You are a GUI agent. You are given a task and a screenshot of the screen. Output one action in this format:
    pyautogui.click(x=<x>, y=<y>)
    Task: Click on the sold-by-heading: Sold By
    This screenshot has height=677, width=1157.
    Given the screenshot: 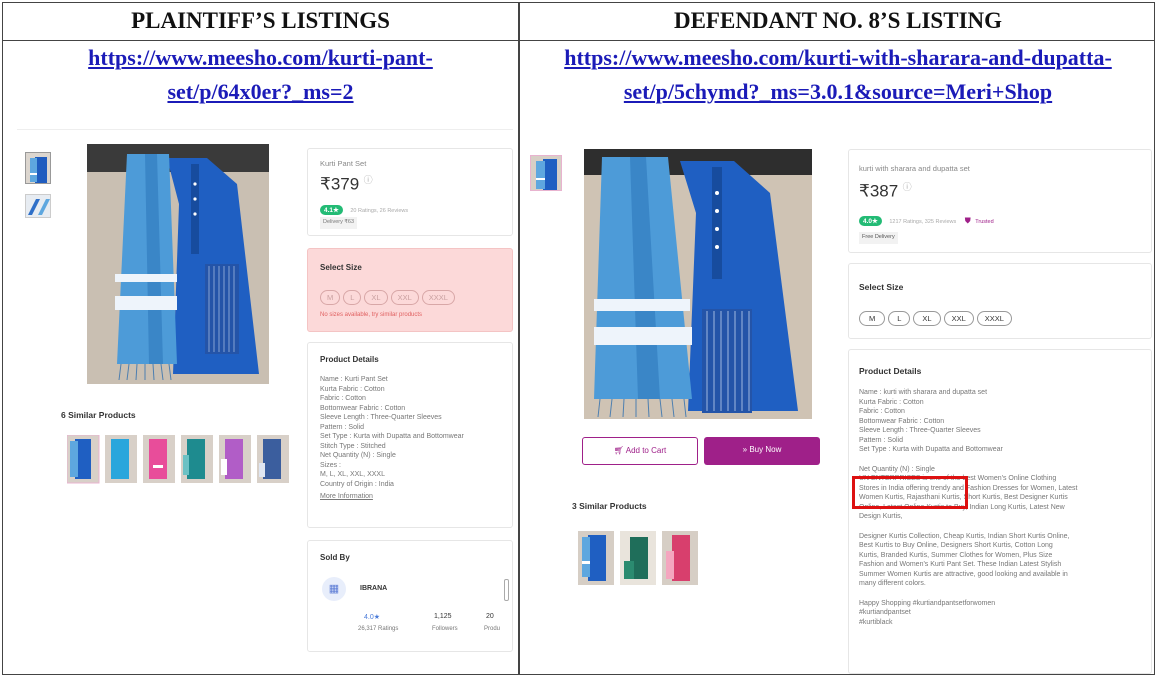 What is the action you would take?
    pyautogui.click(x=335, y=557)
    